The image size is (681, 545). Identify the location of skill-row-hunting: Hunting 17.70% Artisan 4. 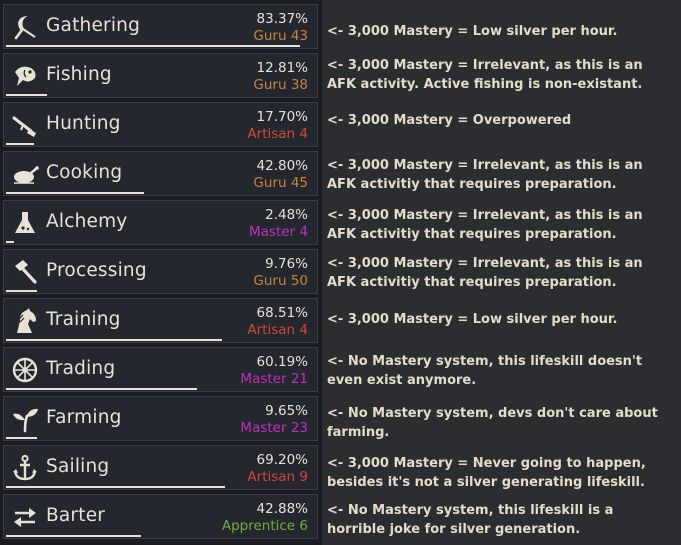
(160, 124).